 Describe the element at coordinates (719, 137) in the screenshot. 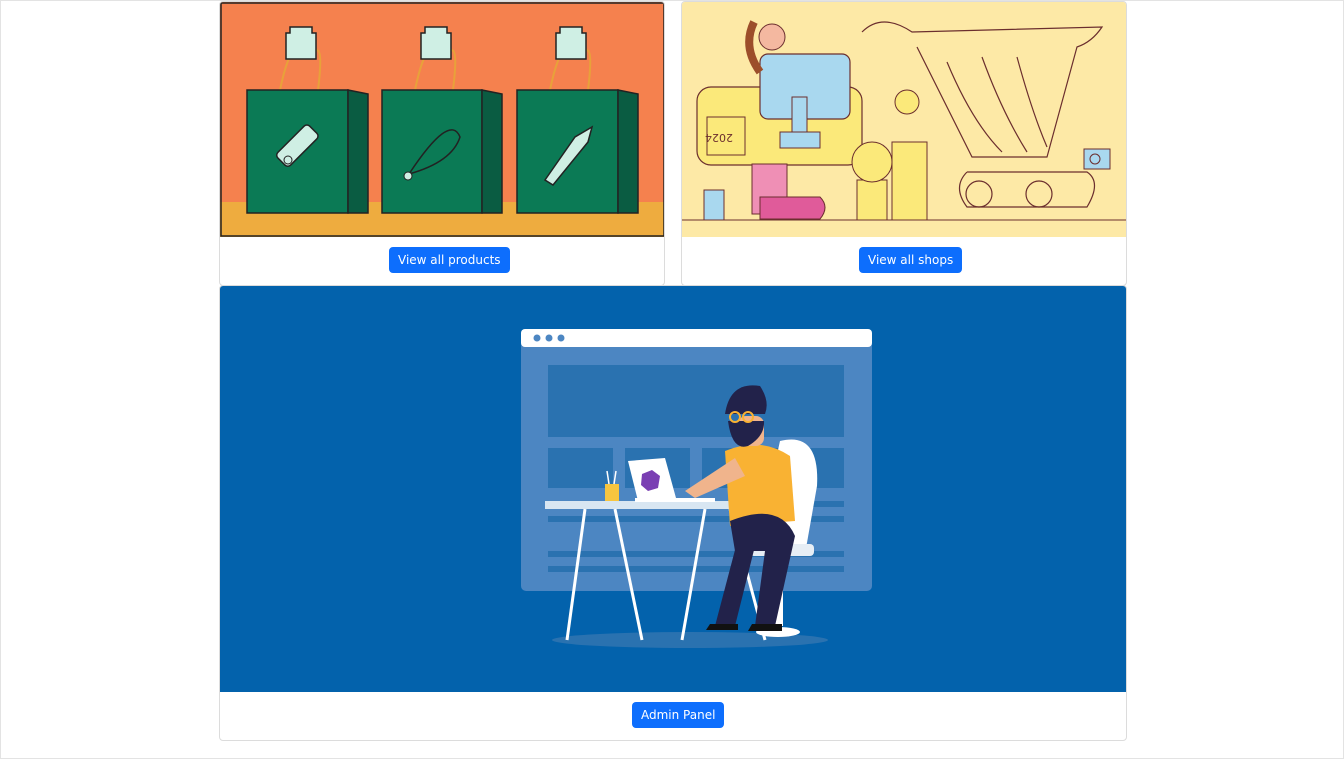

I see `calendar-label: 2024` at that location.